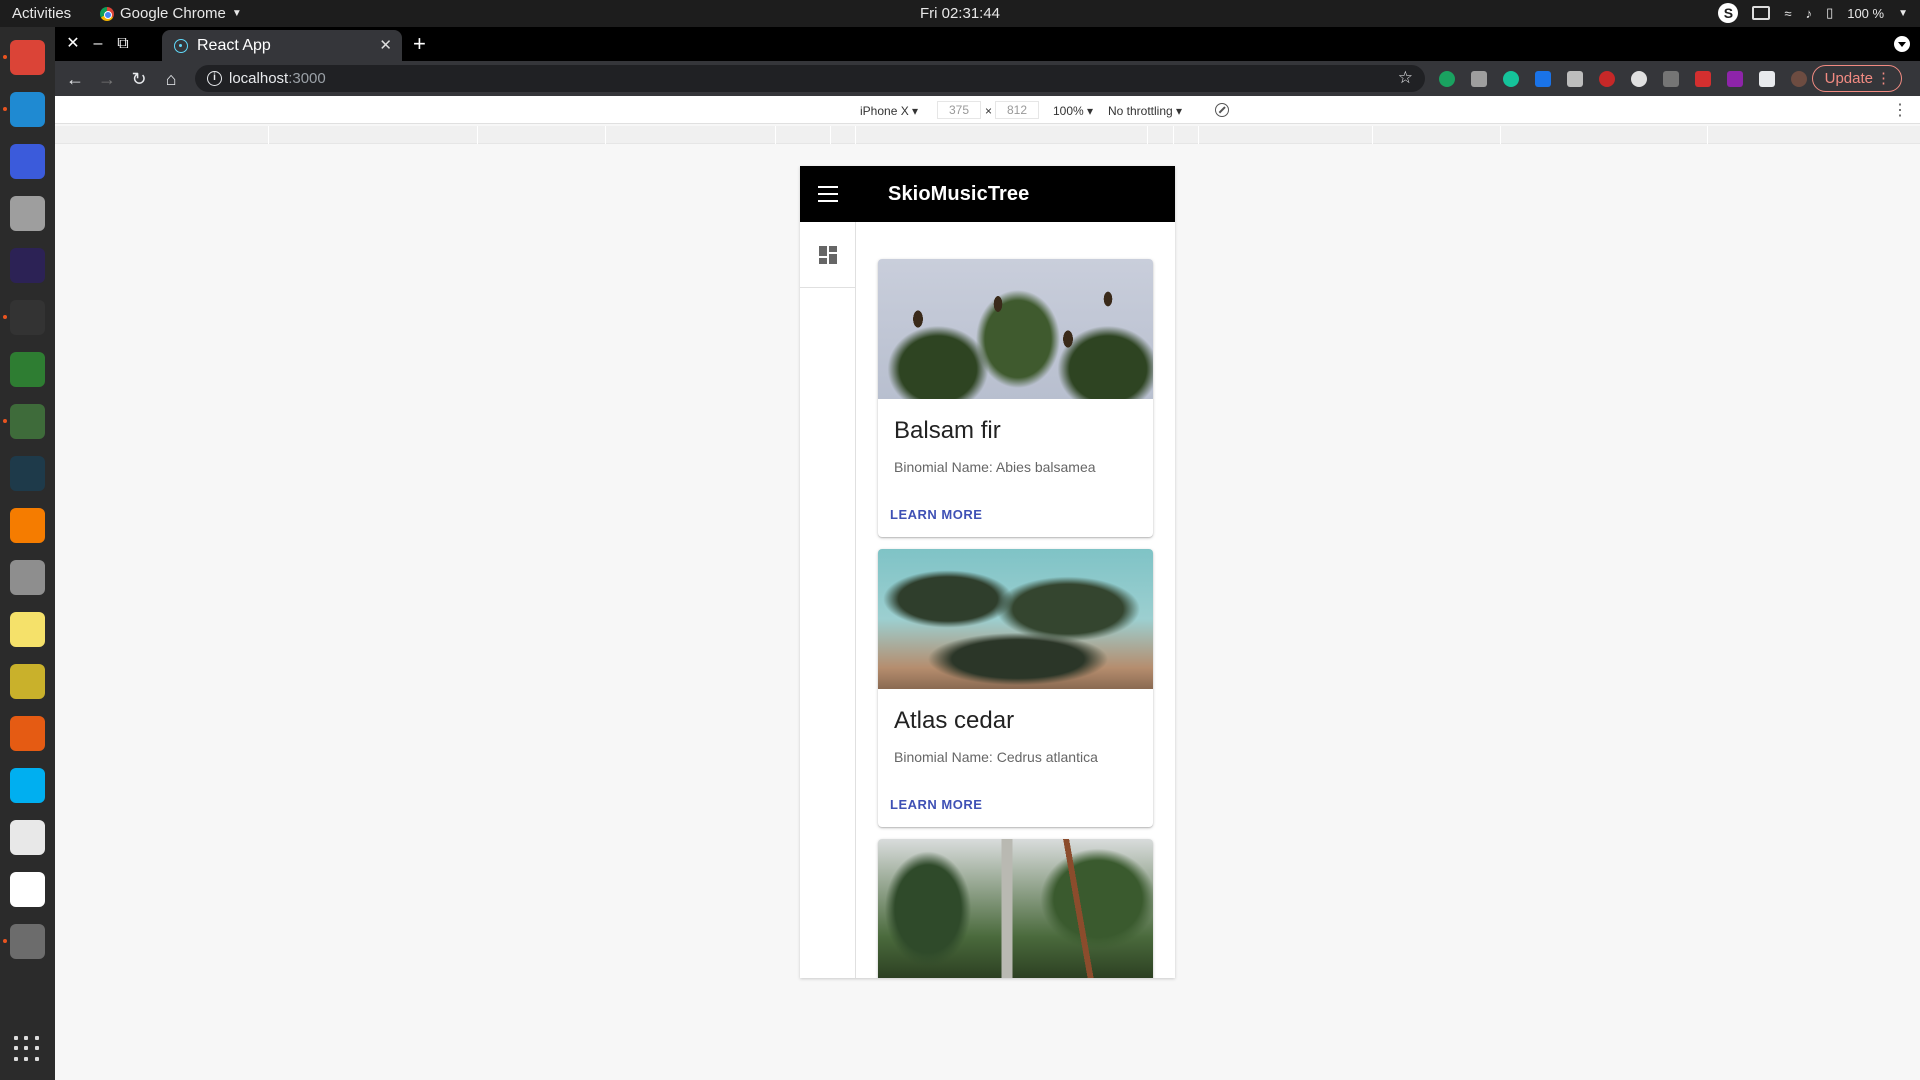 This screenshot has height=1080, width=1920. Describe the element at coordinates (27, 161) in the screenshot. I see `remote-desktop-icon` at that location.